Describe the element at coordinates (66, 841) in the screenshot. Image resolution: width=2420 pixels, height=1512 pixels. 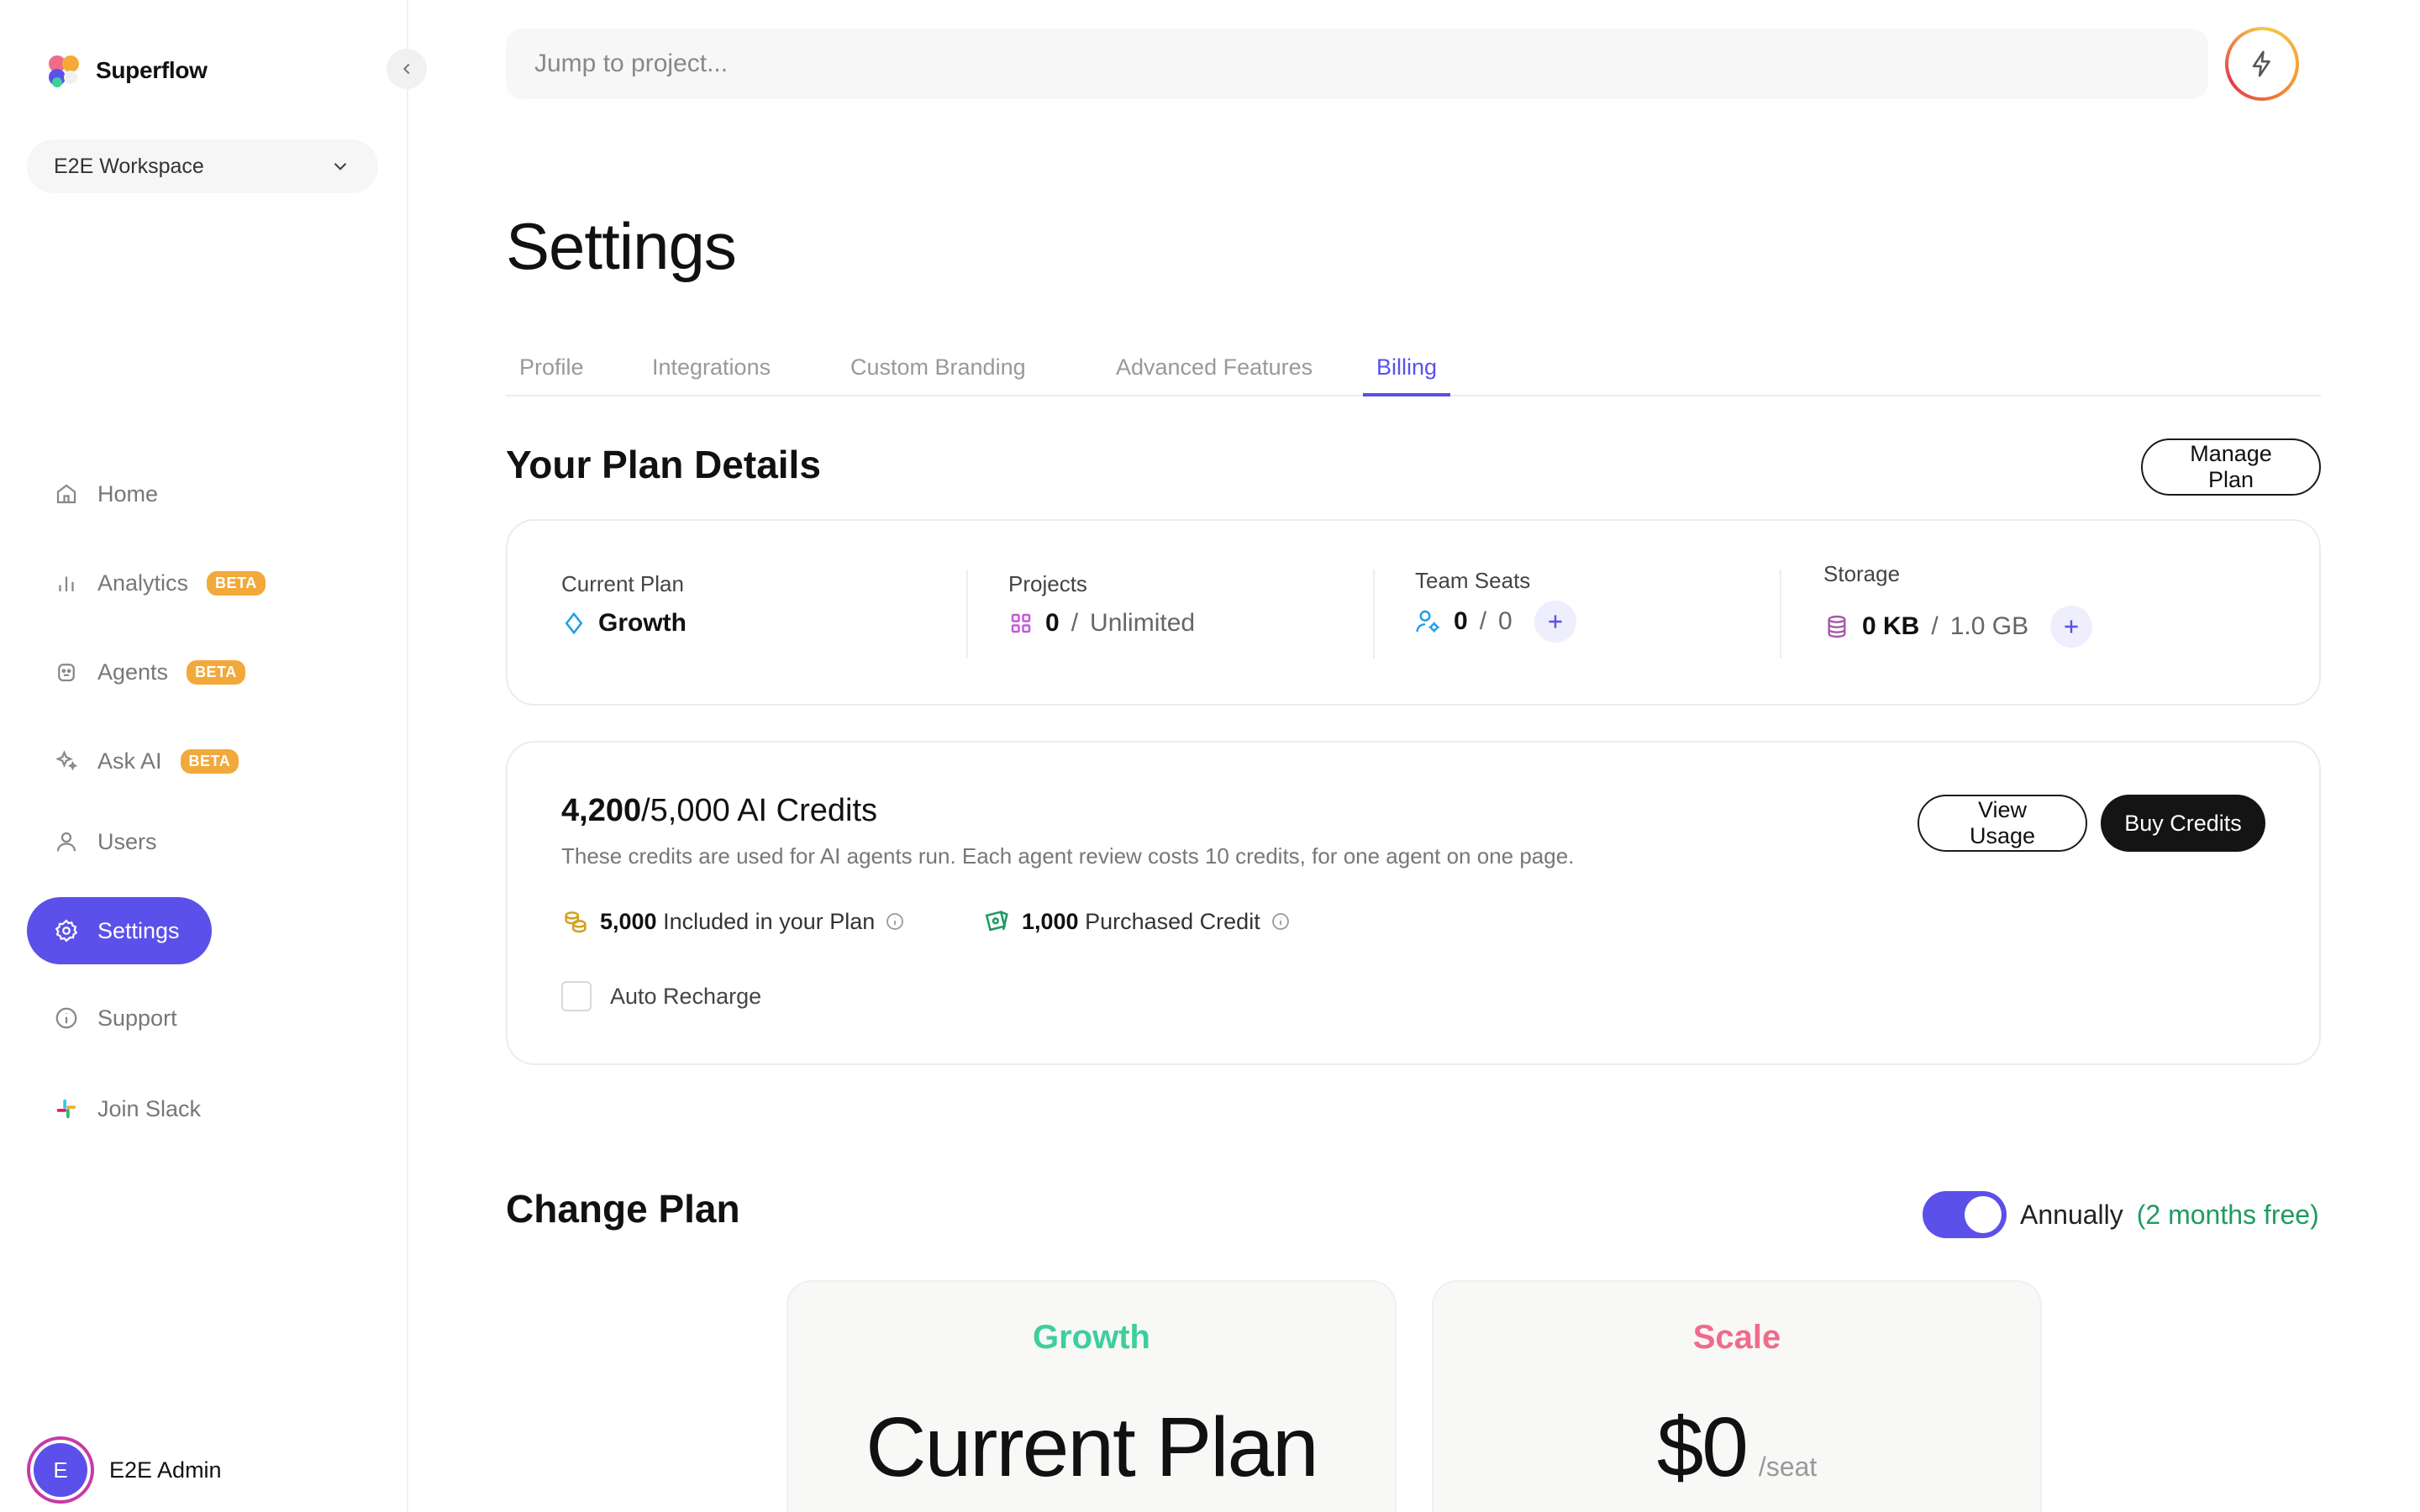
I see `user-icon` at that location.